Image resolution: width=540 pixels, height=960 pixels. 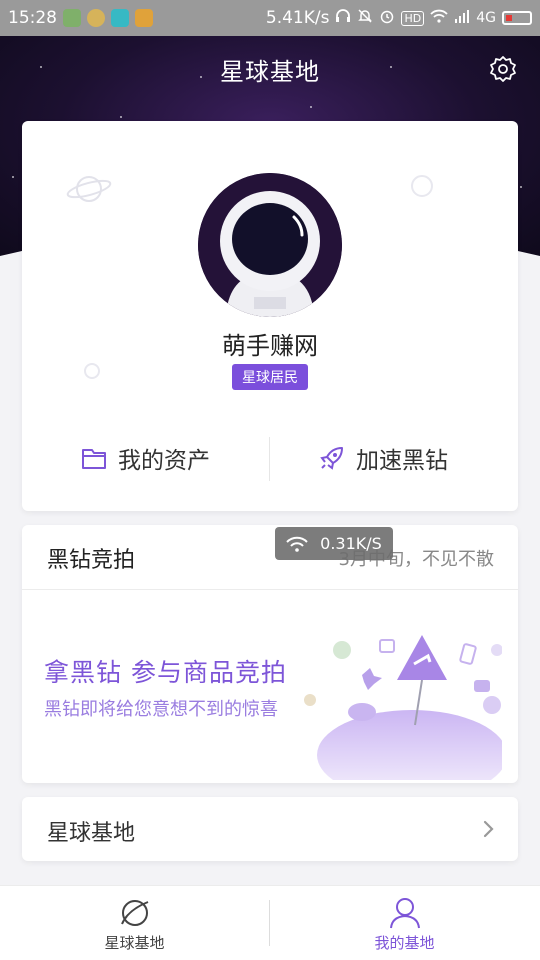 I want to click on boost-diamond-button: 加速黑钻, so click(x=383, y=458).